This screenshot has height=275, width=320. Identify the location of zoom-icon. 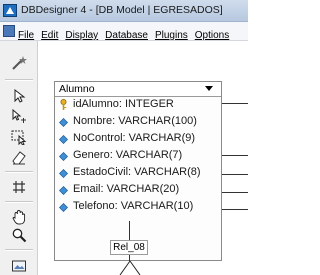
(19, 235).